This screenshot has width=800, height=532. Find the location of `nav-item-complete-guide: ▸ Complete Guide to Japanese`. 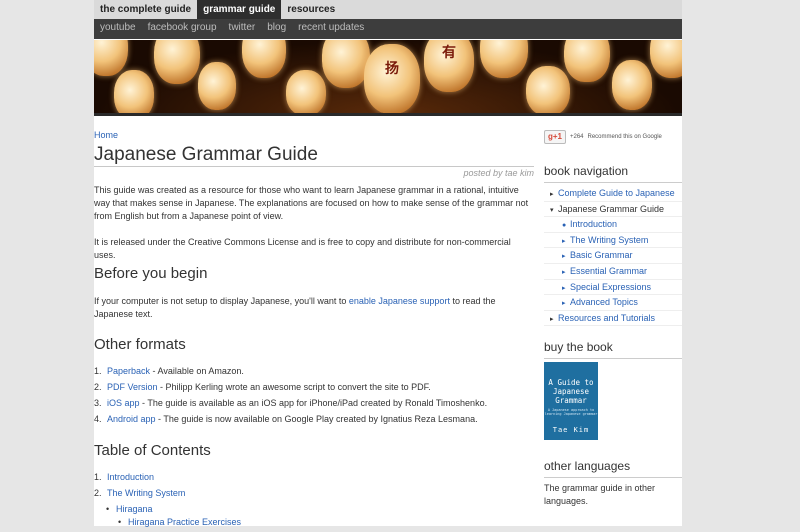

nav-item-complete-guide: ▸ Complete Guide to Japanese is located at coordinates (613, 194).